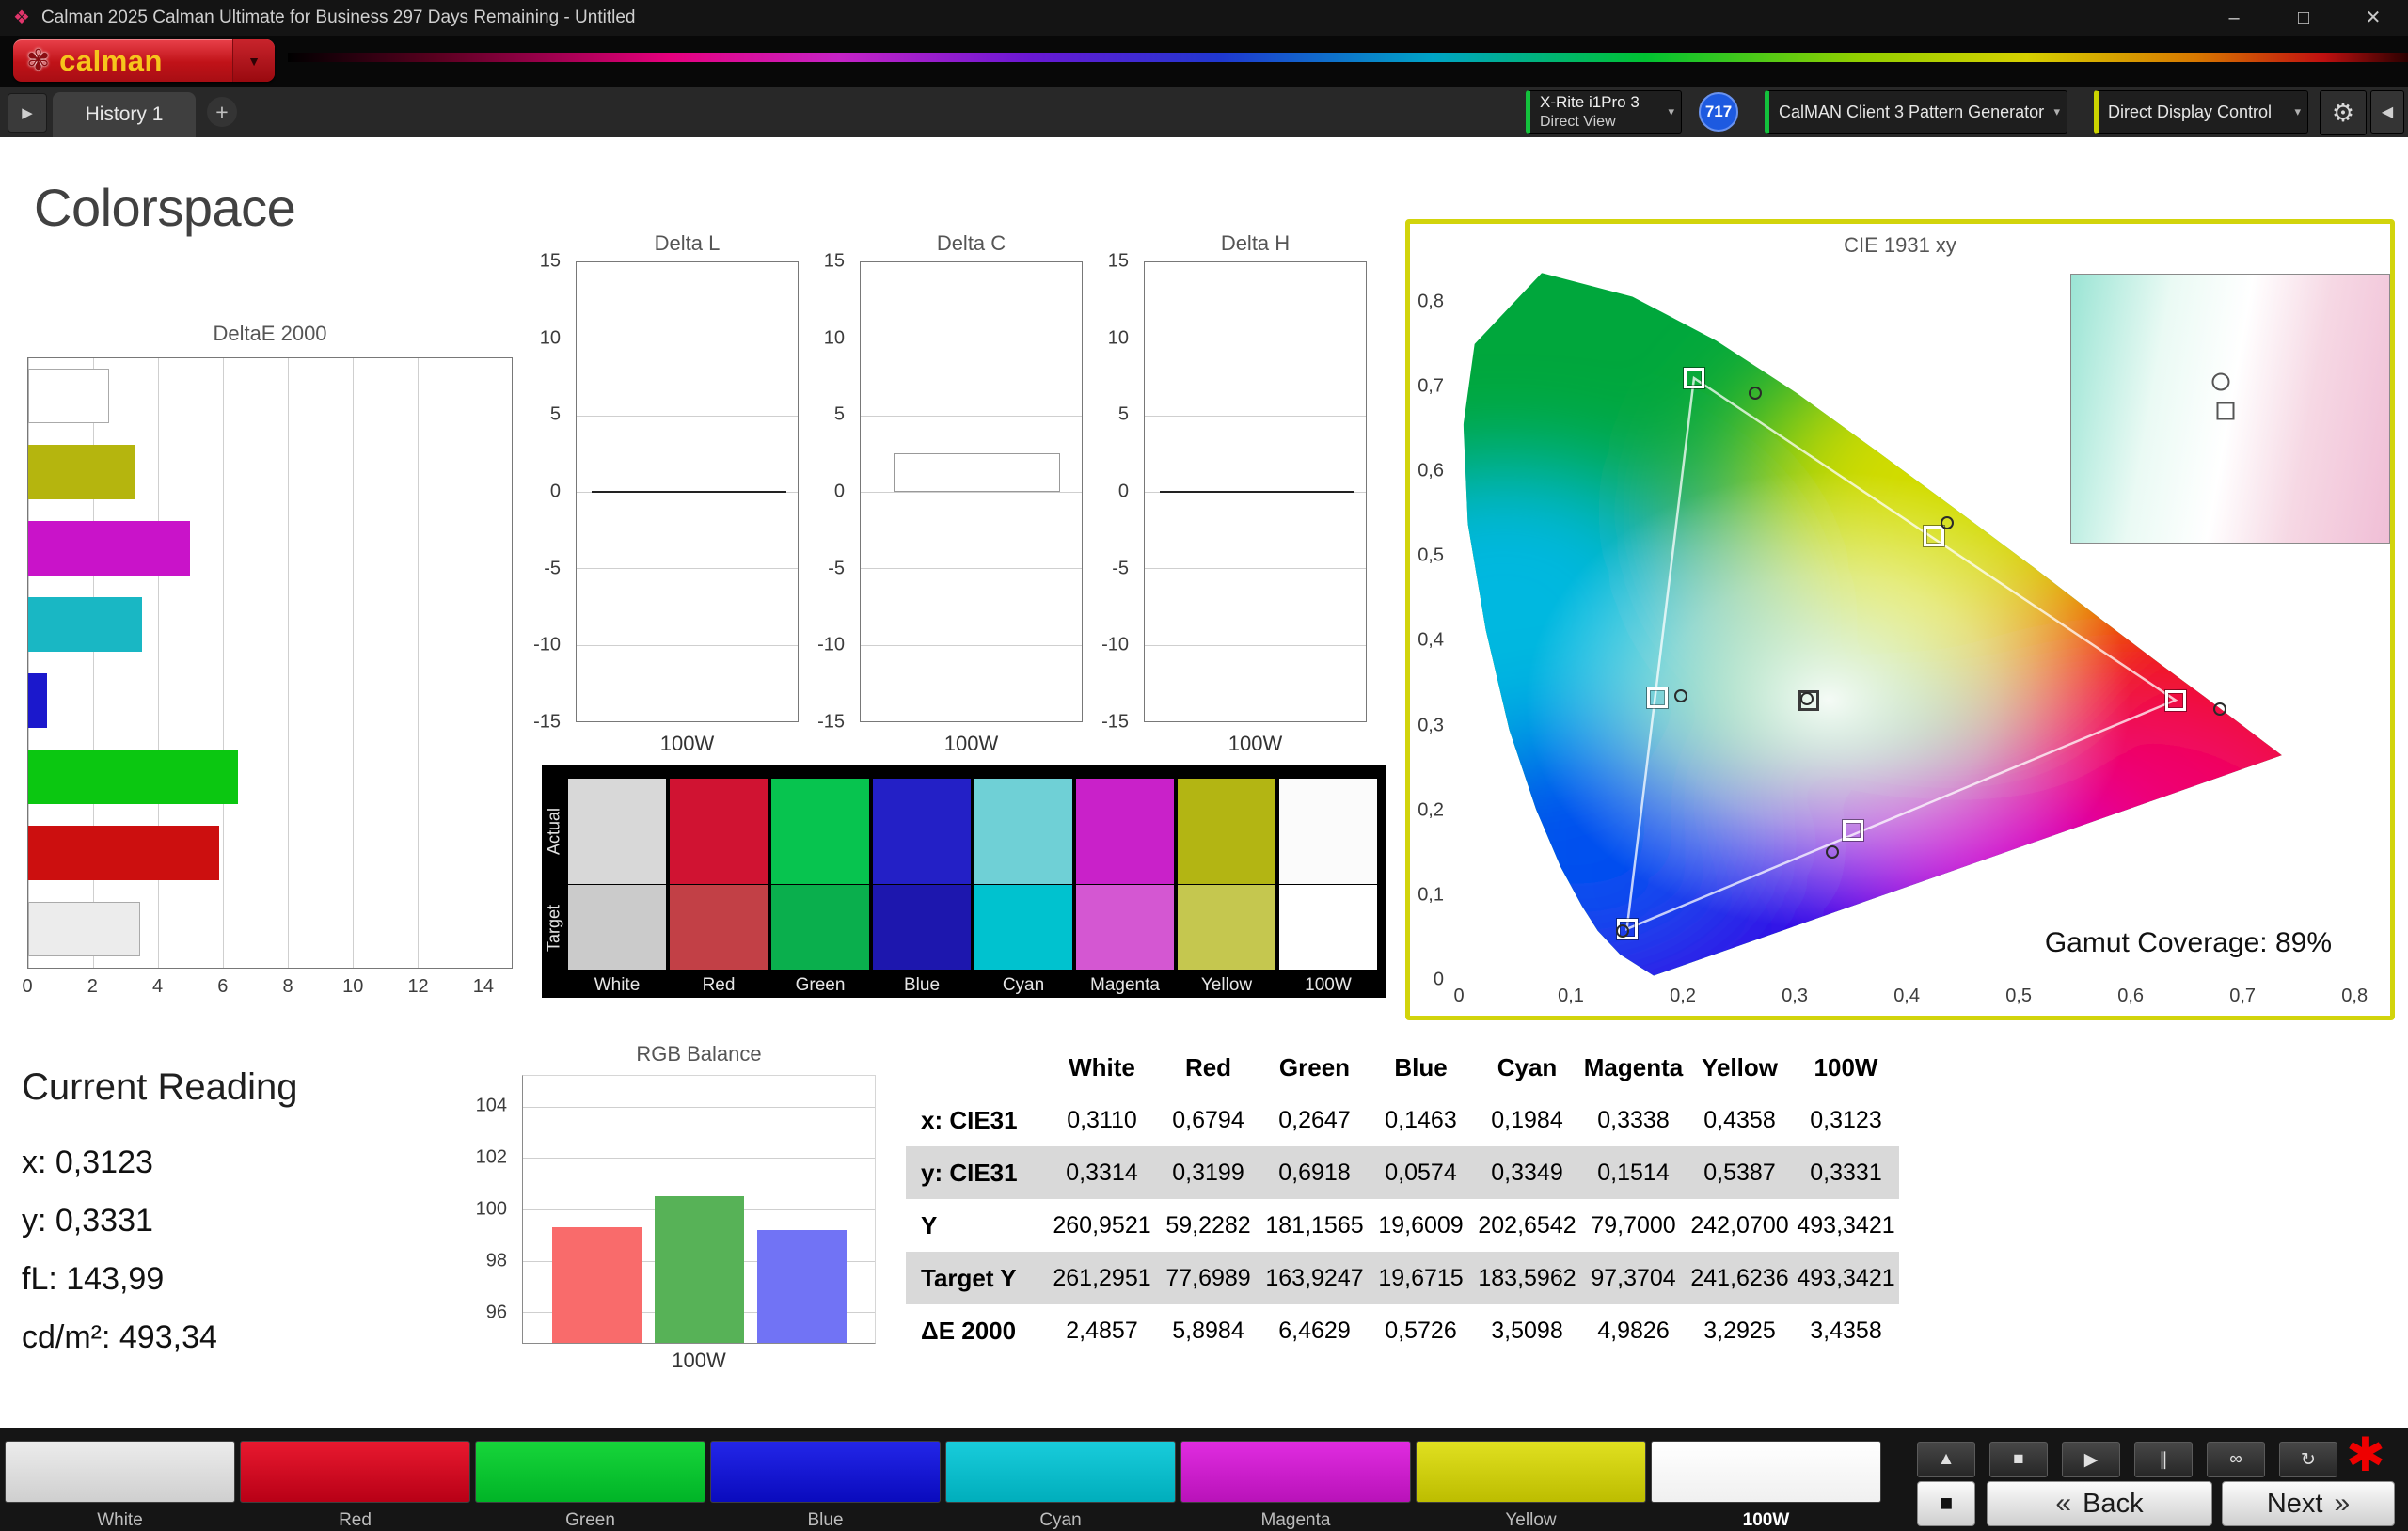 This screenshot has height=1531, width=2408. Describe the element at coordinates (1833, 851) in the screenshot. I see `measured-marker-magenta` at that location.